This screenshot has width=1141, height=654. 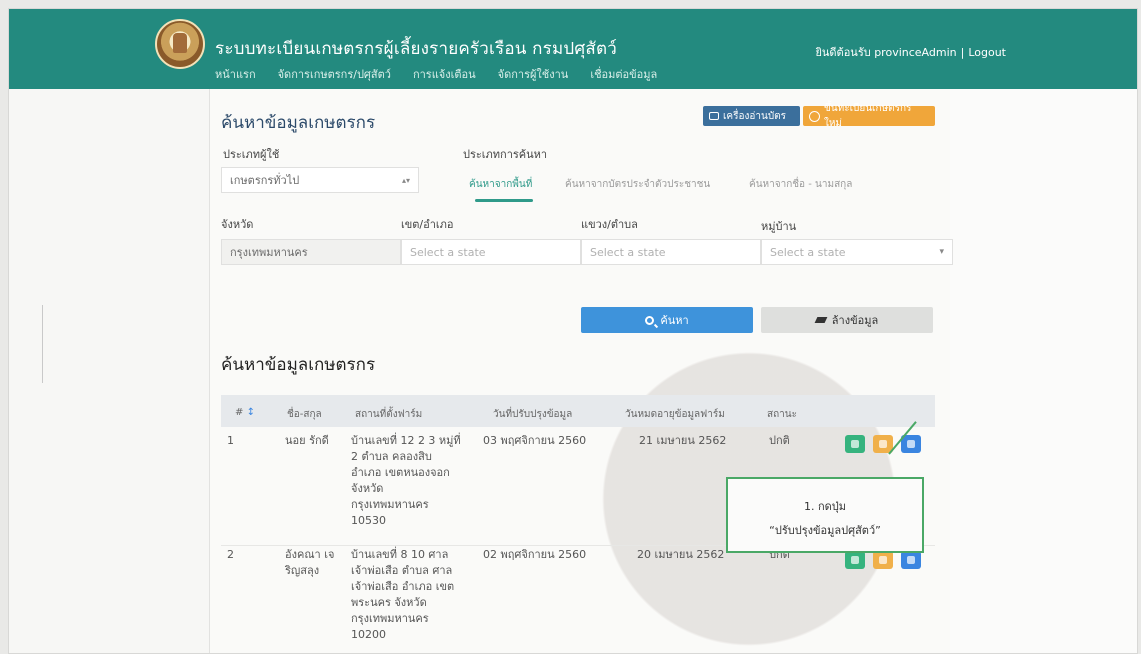 I want to click on row1-update-livestock-button, so click(x=911, y=444).